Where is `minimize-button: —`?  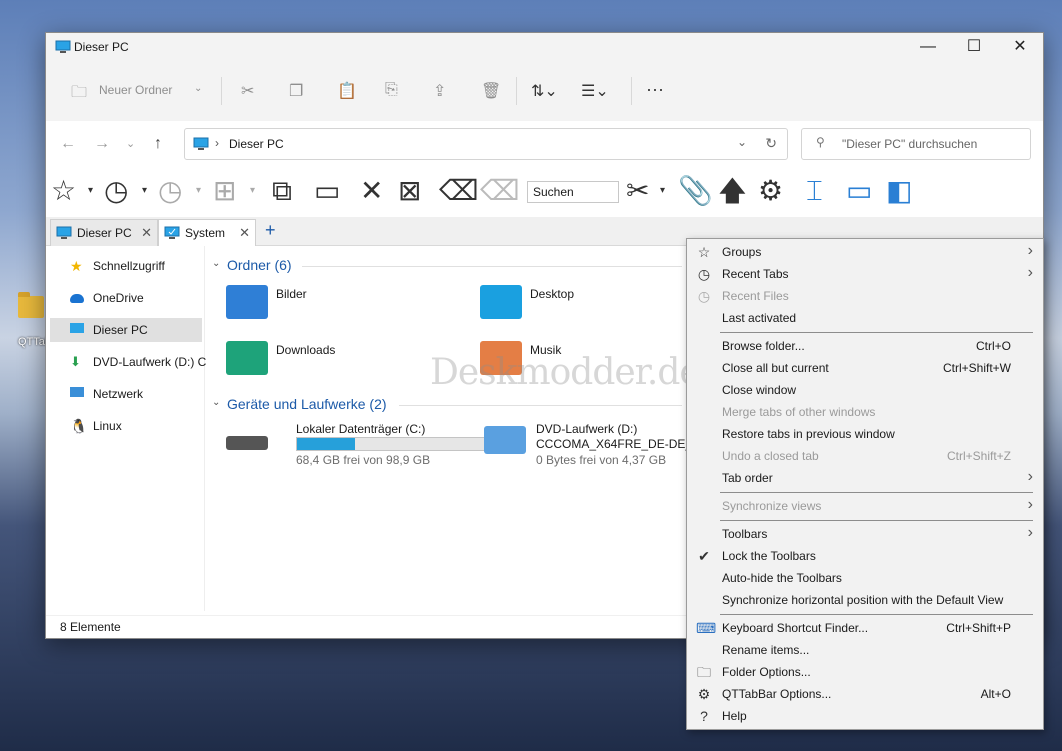
minimize-button: — is located at coordinates (928, 47).